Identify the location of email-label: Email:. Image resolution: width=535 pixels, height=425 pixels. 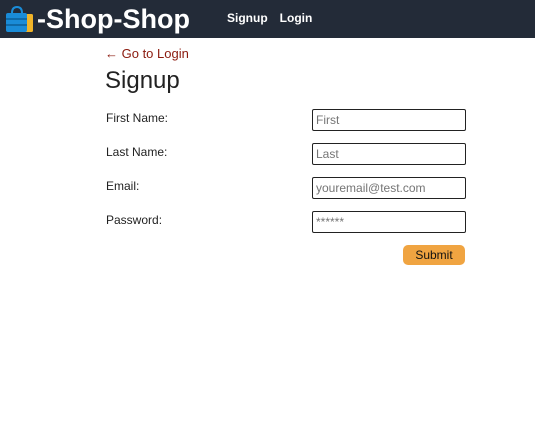
(123, 186).